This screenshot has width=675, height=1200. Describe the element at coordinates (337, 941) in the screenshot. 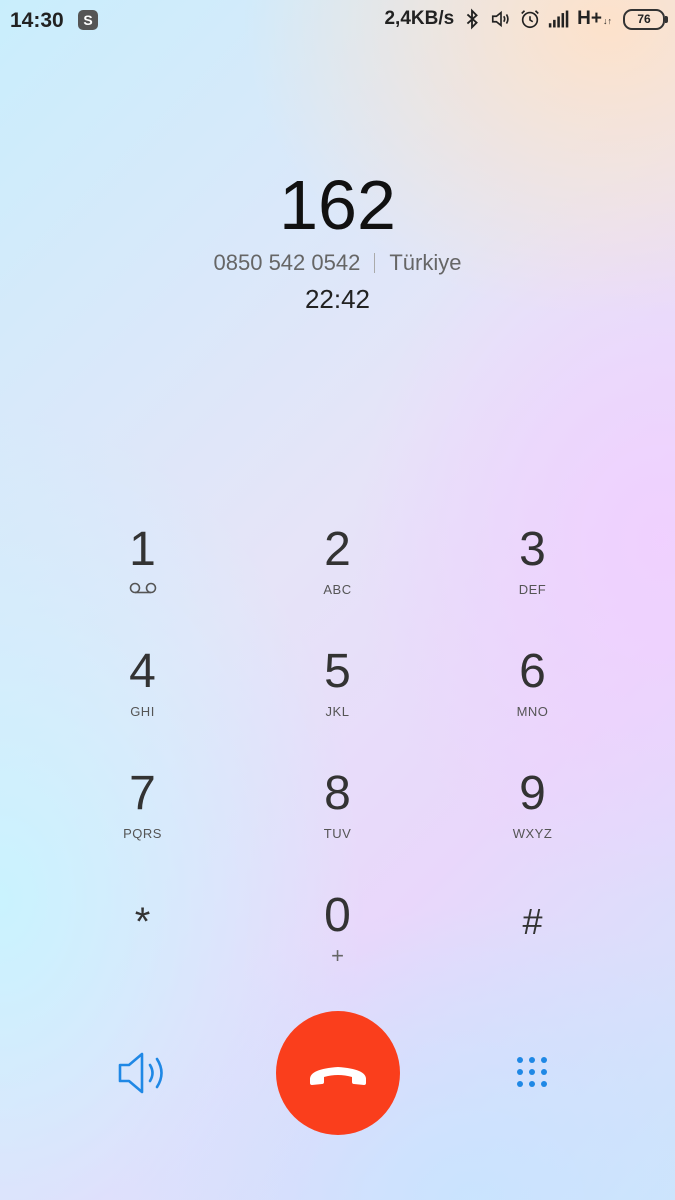

I see `key-0: 0 +` at that location.